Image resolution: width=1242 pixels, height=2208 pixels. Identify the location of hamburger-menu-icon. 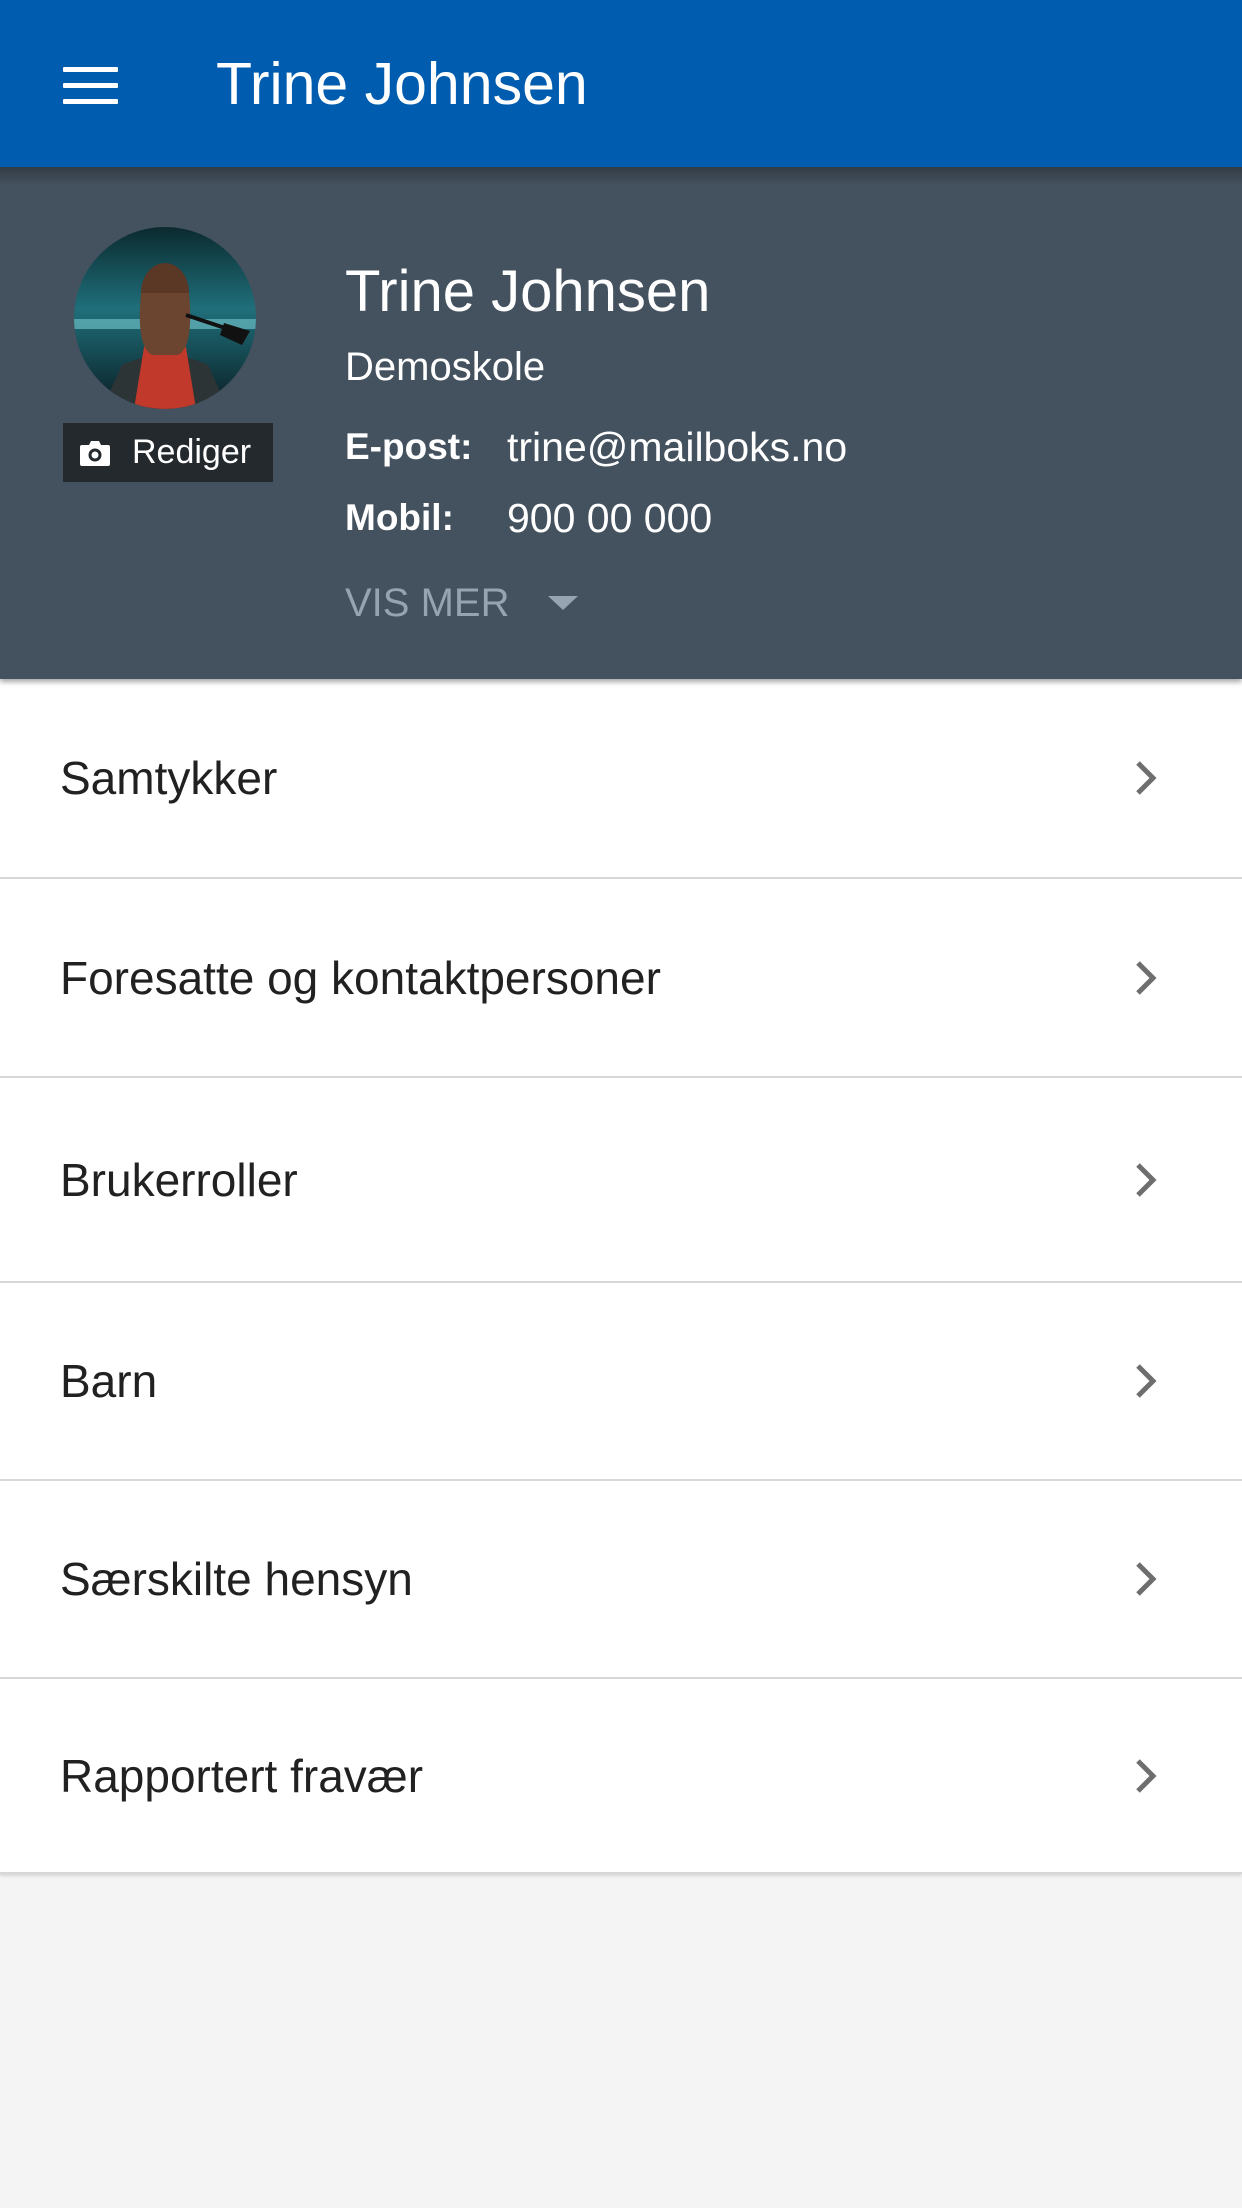
(90, 85).